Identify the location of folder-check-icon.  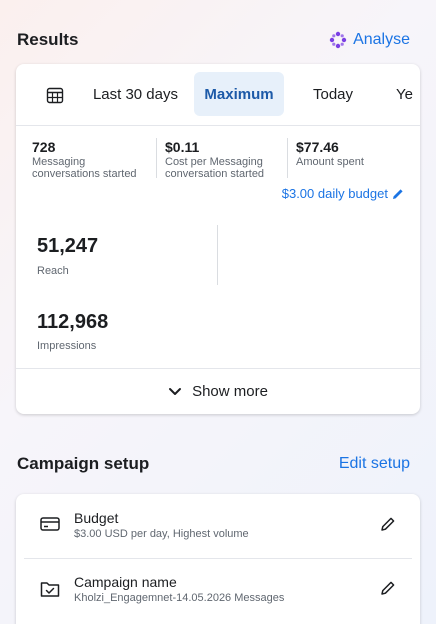
(50, 589).